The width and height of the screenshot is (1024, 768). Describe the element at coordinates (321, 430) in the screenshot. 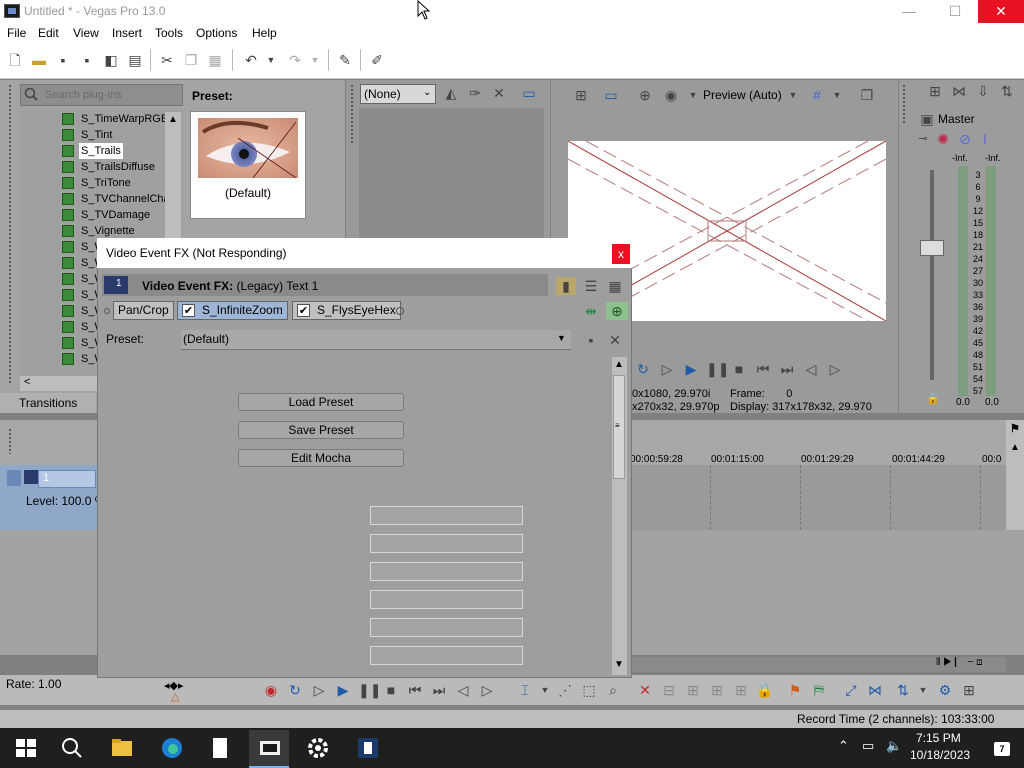

I see `save-preset-button: Save Preset` at that location.